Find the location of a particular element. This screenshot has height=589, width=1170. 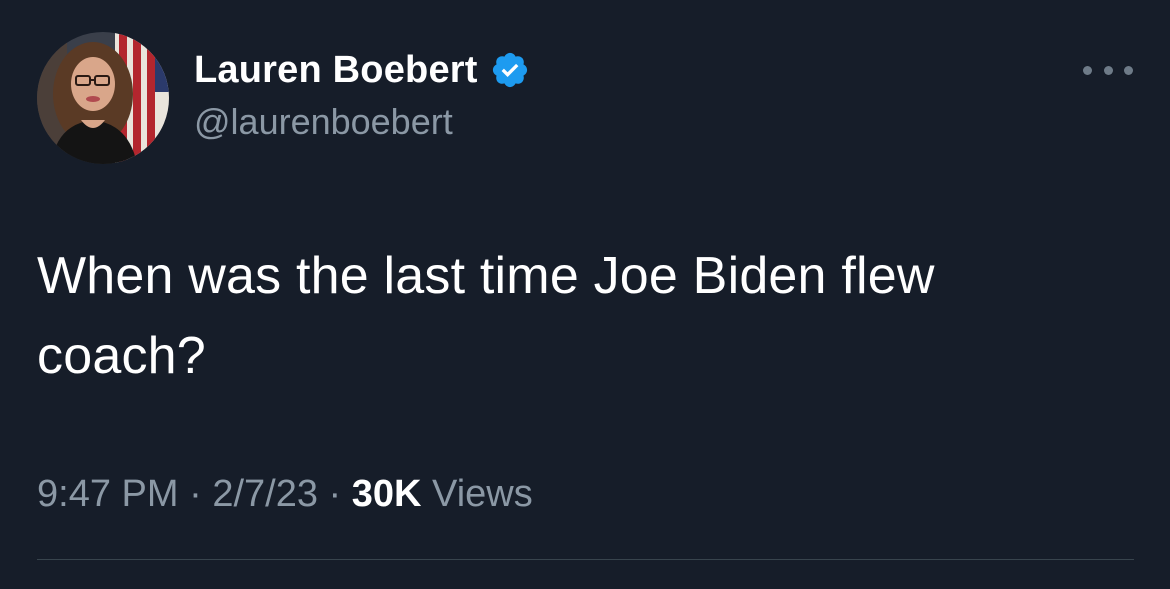

tweet-date: 2/7/23 is located at coordinates (265, 494).